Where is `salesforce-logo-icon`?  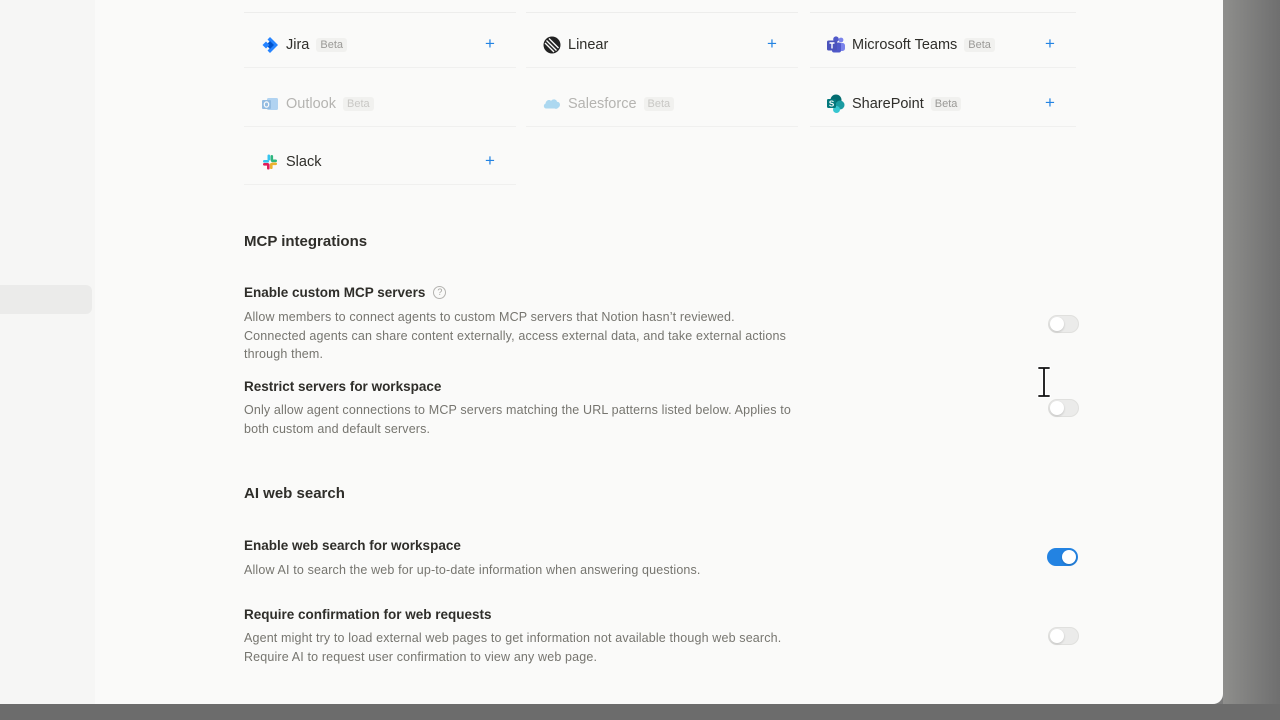
salesforce-logo-icon is located at coordinates (552, 104).